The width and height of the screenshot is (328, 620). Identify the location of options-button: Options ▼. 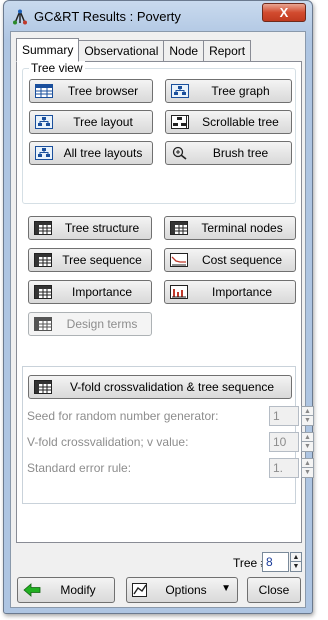
(182, 590).